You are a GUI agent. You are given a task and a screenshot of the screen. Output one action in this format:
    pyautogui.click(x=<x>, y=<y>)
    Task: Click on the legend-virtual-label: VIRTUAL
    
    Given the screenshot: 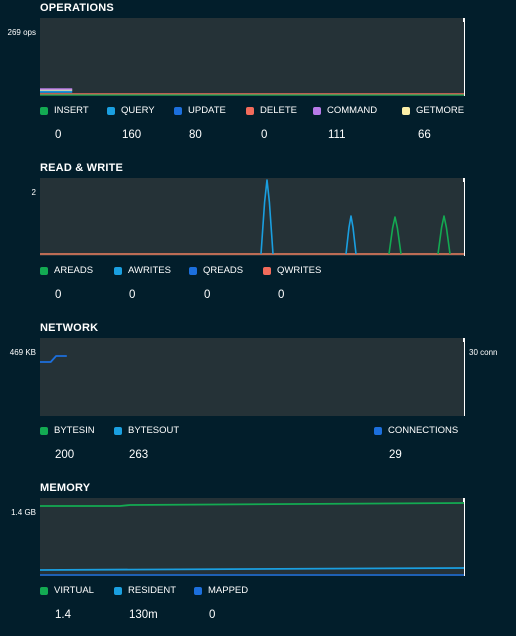 What is the action you would take?
    pyautogui.click(x=74, y=590)
    